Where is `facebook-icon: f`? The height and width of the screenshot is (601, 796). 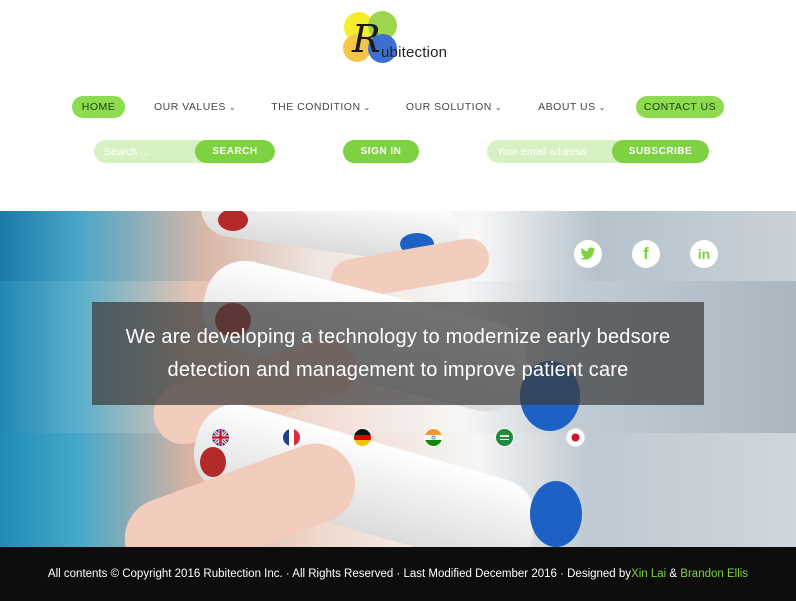
facebook-icon: f is located at coordinates (646, 254).